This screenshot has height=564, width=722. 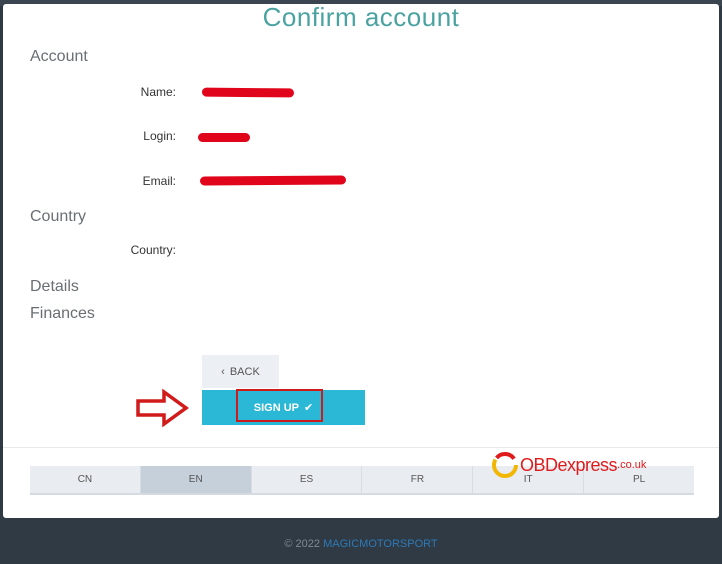 I want to click on pointer-arrow-icon, so click(x=162, y=408).